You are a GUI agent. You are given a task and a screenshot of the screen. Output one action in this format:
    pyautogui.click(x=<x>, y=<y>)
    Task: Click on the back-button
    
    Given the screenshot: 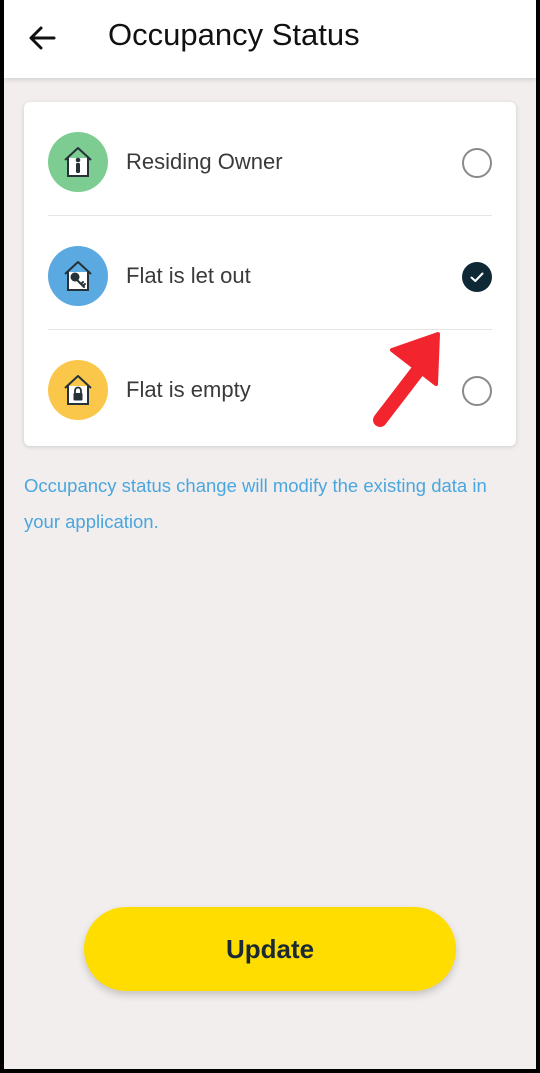 What is the action you would take?
    pyautogui.click(x=42, y=38)
    